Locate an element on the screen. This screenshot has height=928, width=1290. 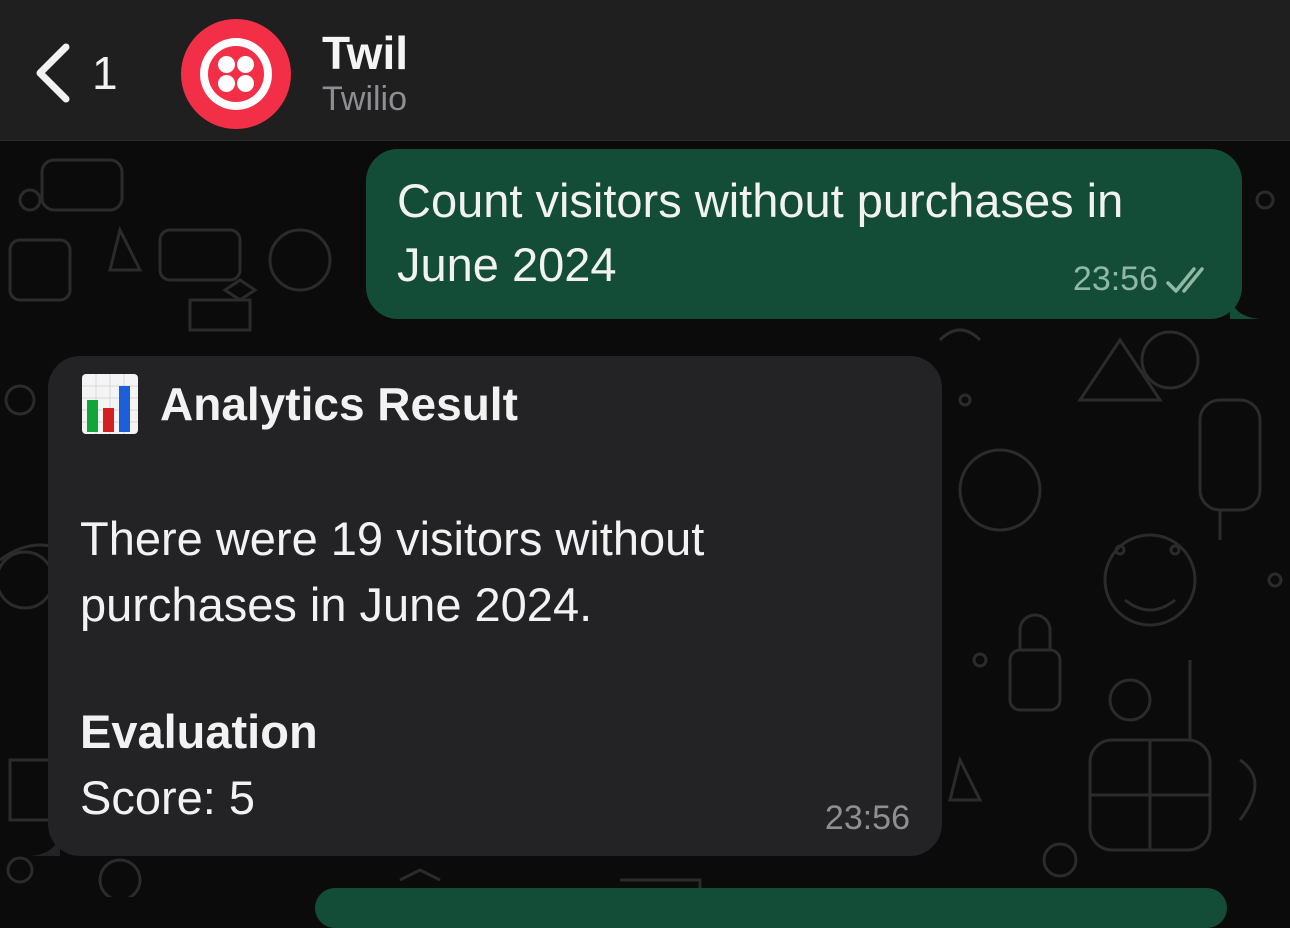
result-header: Analytics Result is located at coordinates (300, 404).